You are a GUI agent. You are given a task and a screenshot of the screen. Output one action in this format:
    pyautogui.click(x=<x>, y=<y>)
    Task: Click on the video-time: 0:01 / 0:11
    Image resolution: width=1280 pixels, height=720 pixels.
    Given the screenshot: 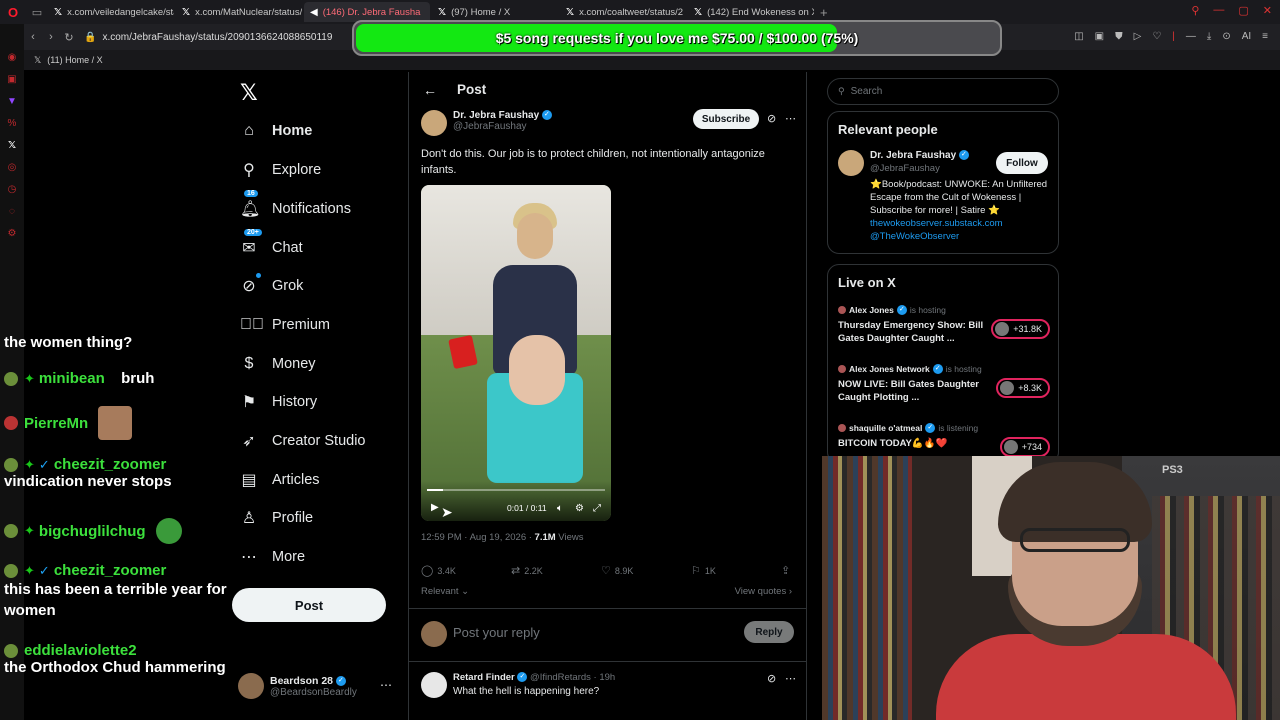 What is the action you would take?
    pyautogui.click(x=527, y=508)
    